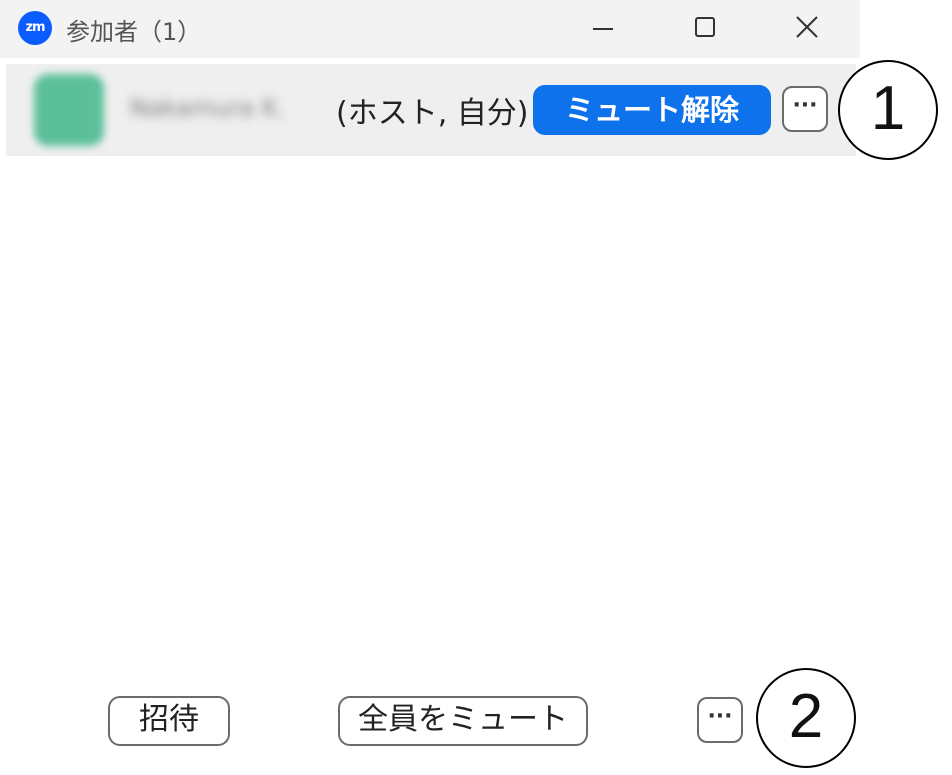 This screenshot has height=775, width=952. I want to click on title-bar: zm 参加者（1）, so click(430, 29).